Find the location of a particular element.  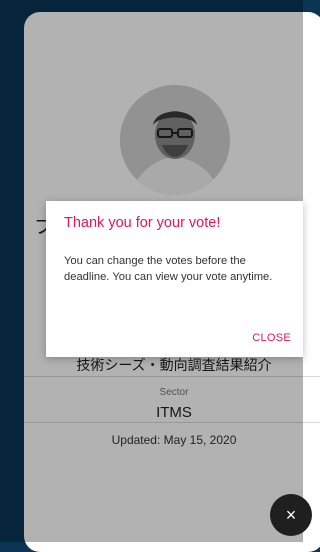

dialog-title: Thank you for your vote! is located at coordinates (142, 223).